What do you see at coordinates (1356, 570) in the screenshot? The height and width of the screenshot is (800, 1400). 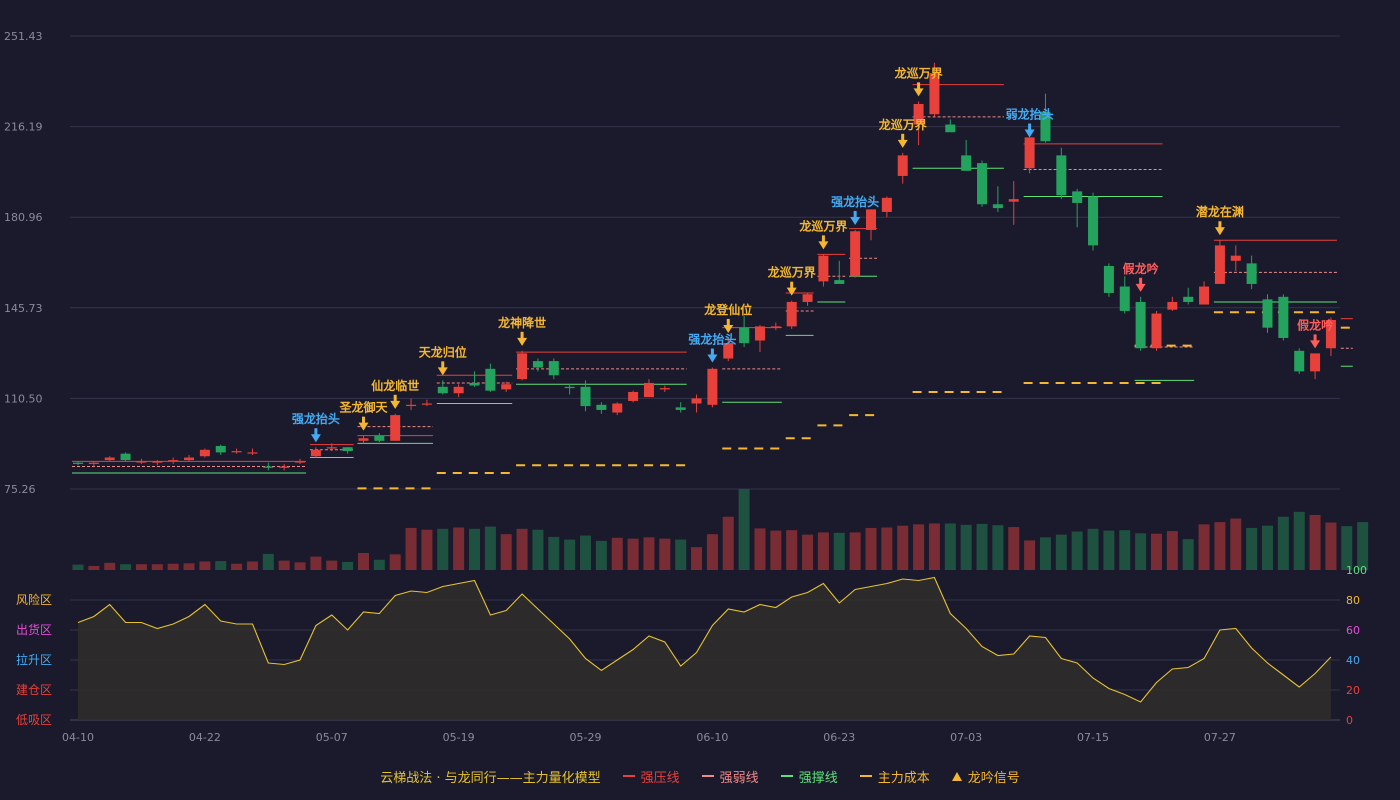 I see `osc-tick-label: 100` at bounding box center [1356, 570].